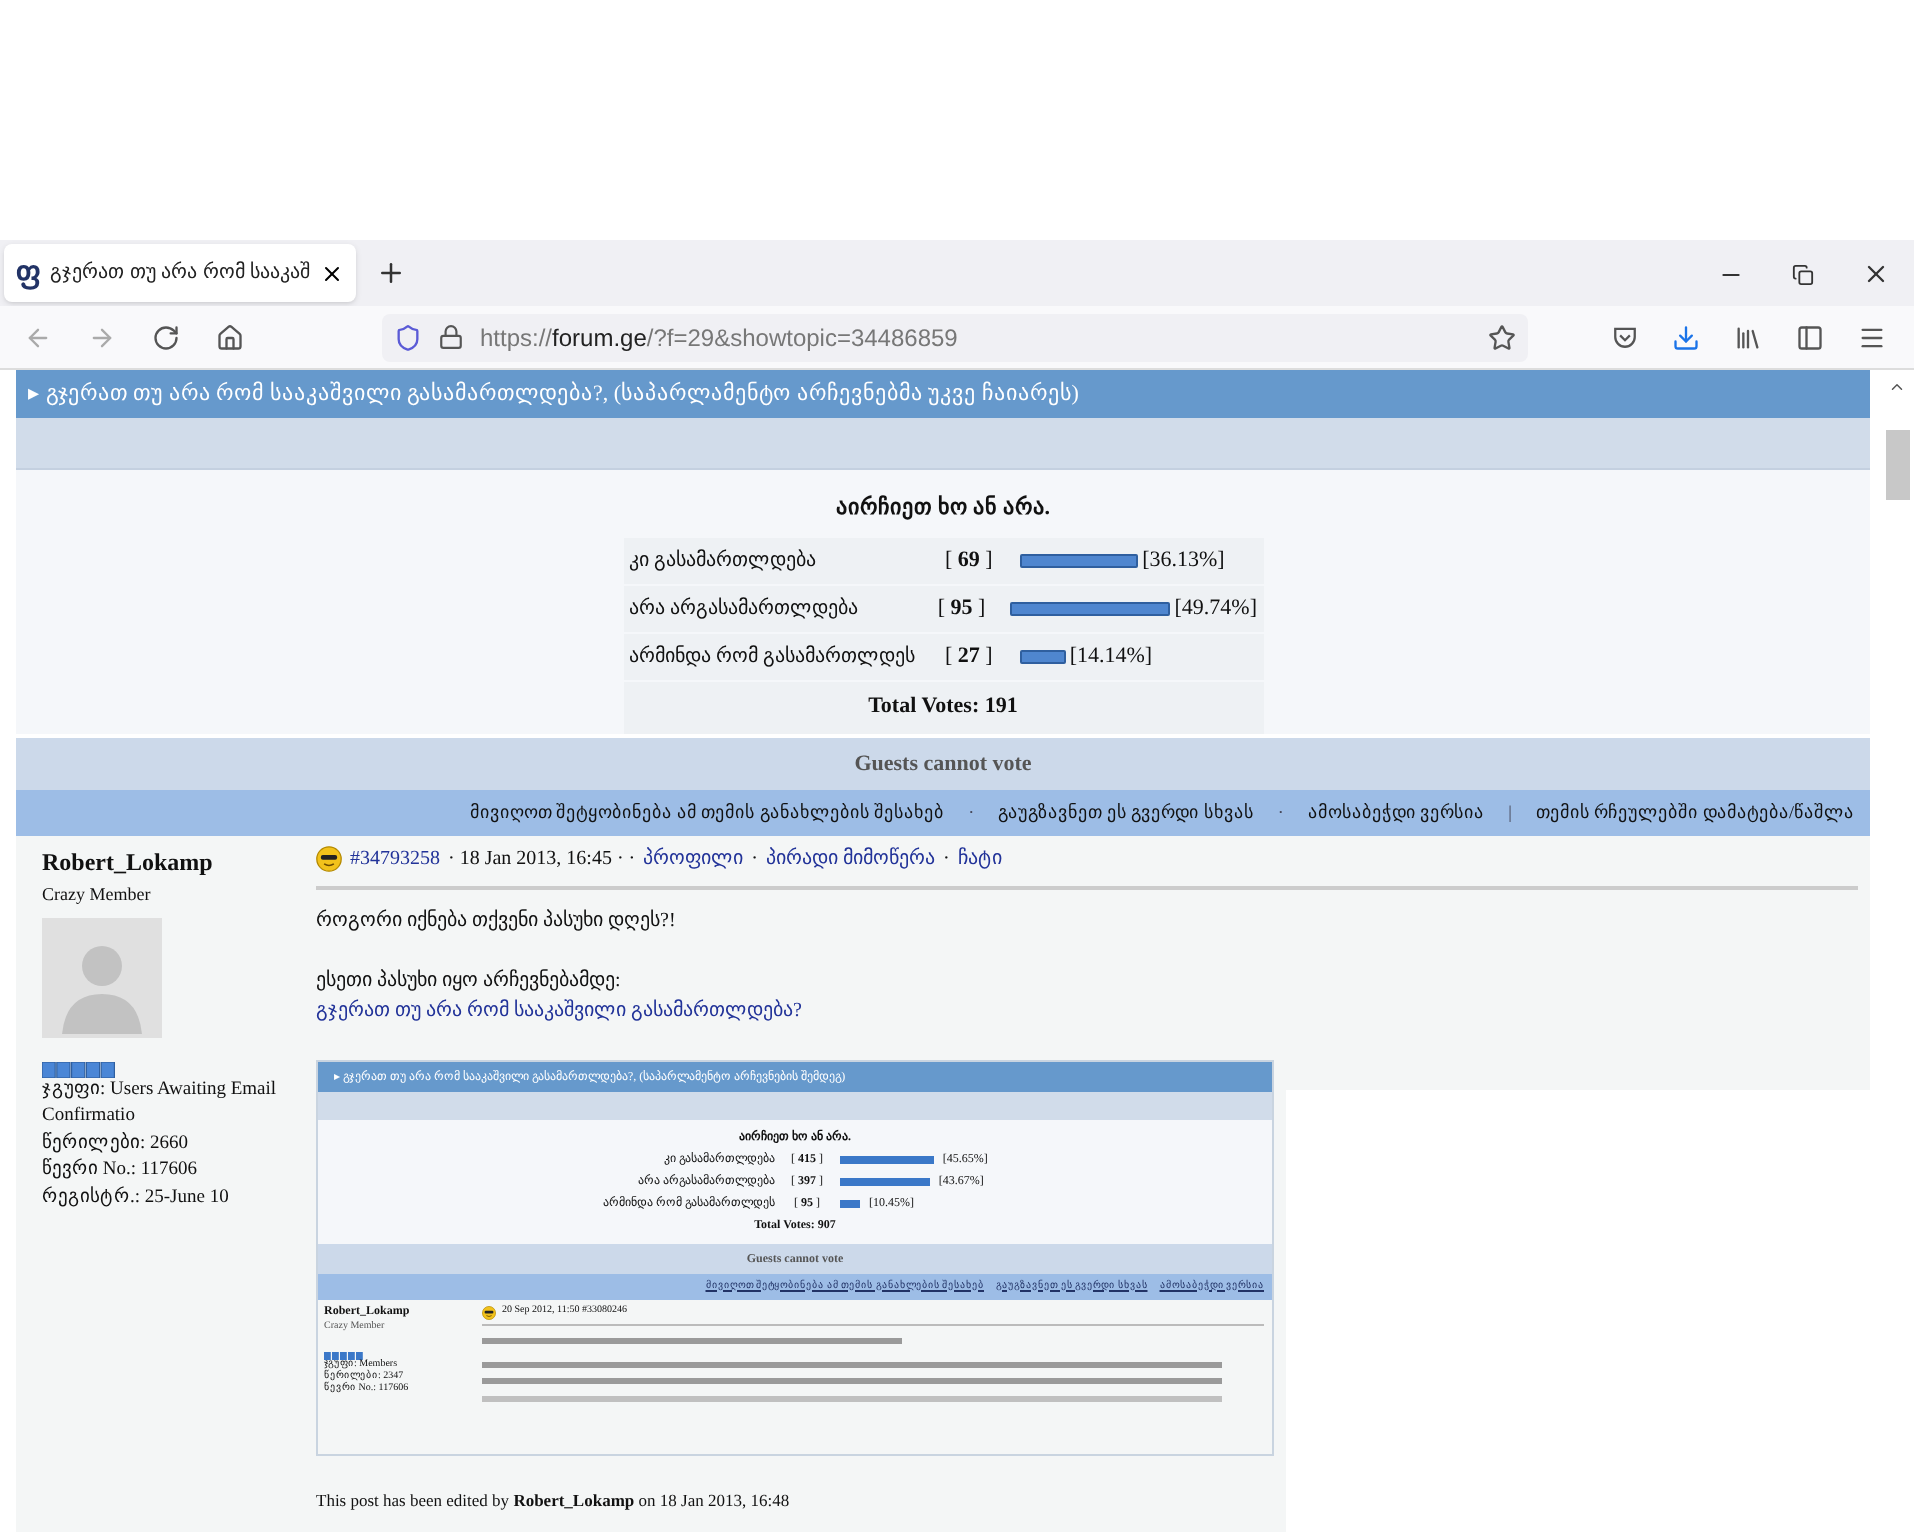 Image resolution: width=1920 pixels, height=1532 pixels. What do you see at coordinates (28, 273) in the screenshot?
I see `site-logo: ფ` at bounding box center [28, 273].